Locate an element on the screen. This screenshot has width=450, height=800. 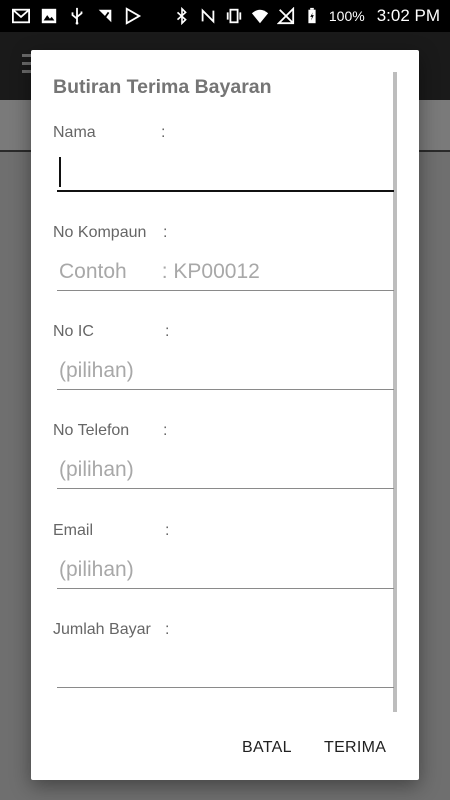
email-label: Email is located at coordinates (73, 530).